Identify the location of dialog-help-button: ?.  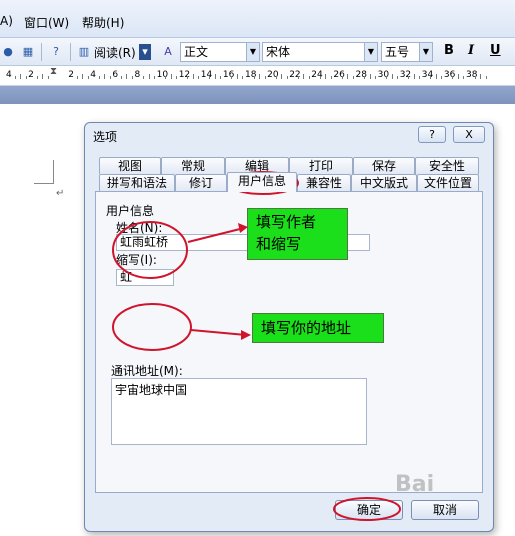
(432, 134).